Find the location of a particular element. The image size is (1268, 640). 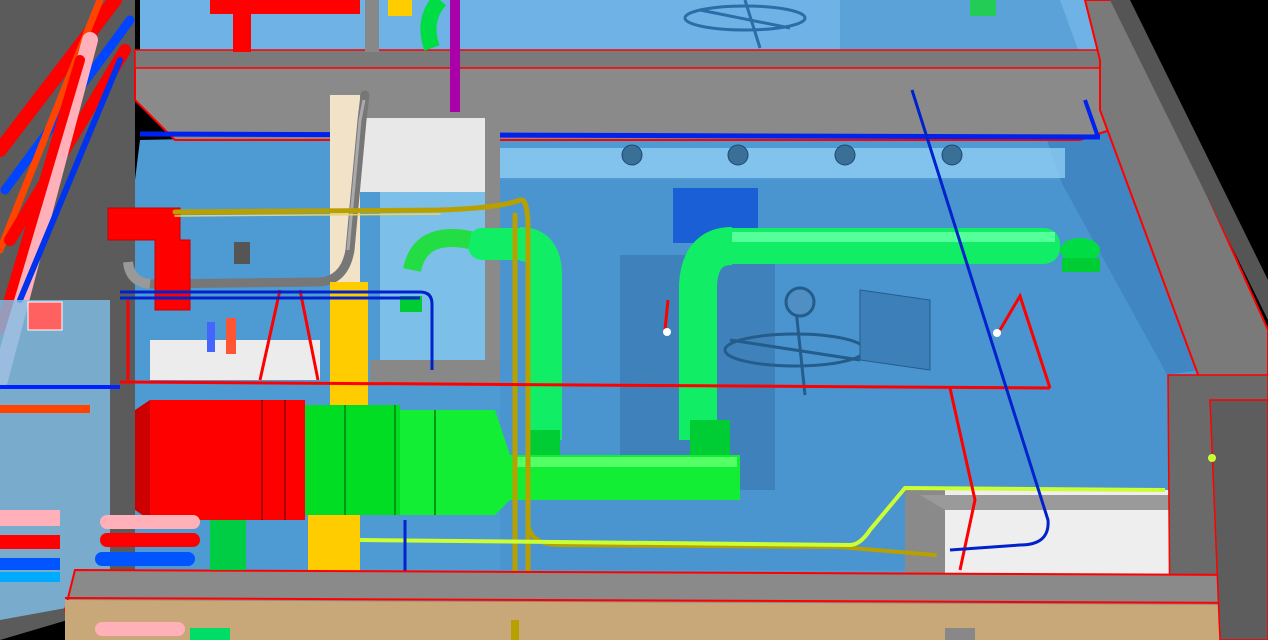

left-box is located at coordinates (45, 316).